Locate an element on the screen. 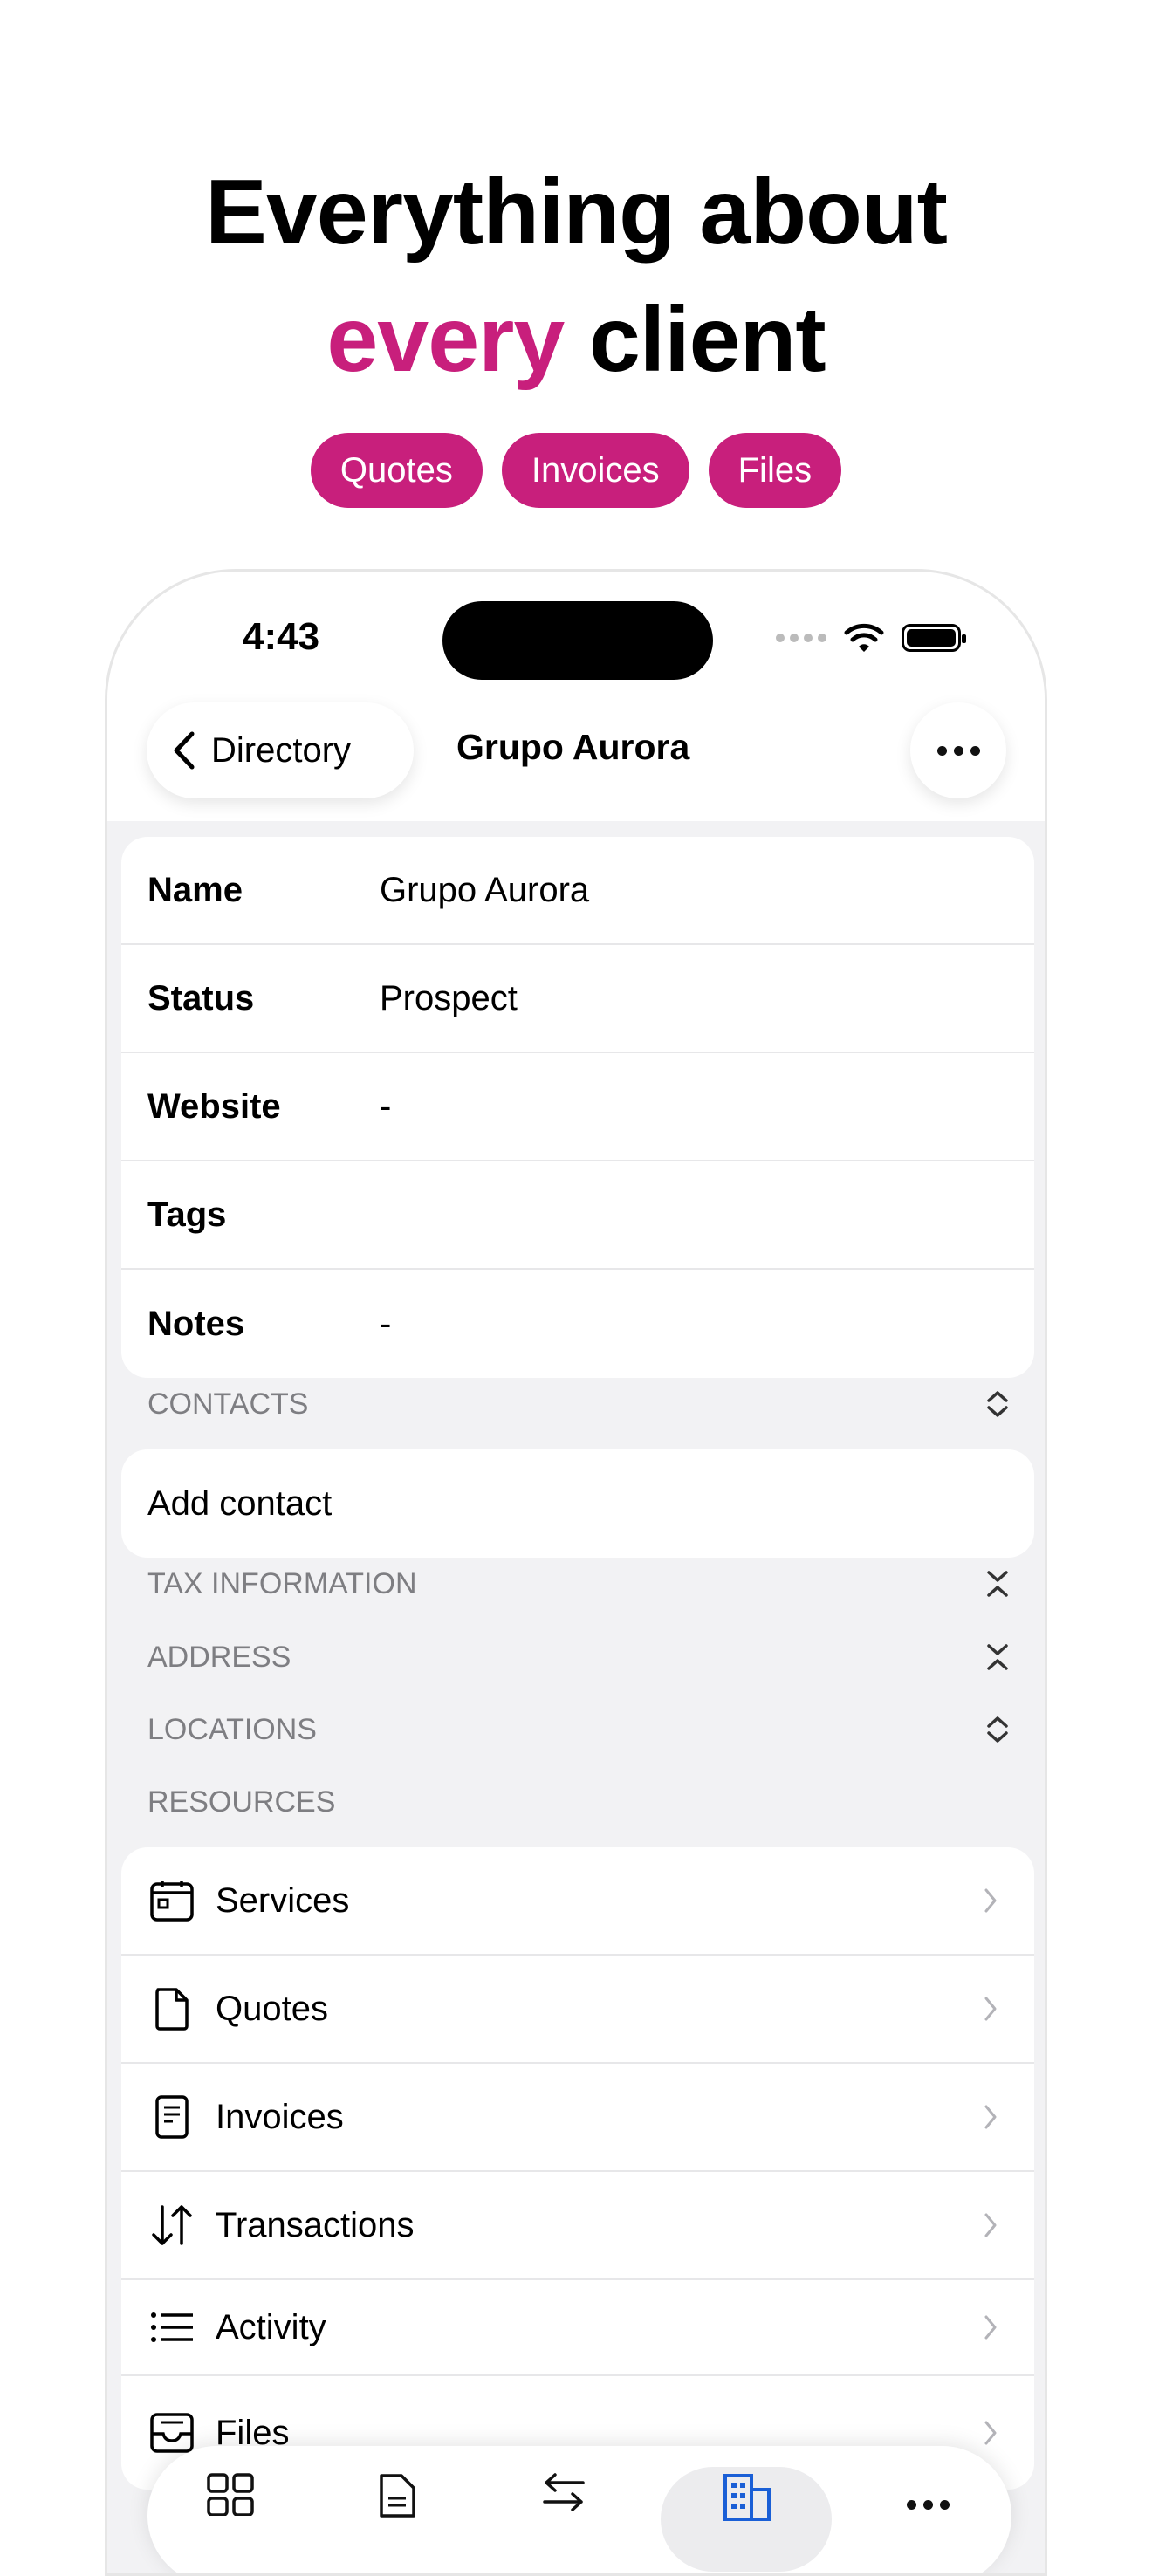 The image size is (1152, 2576). headline-line1: Everything about is located at coordinates (576, 213).